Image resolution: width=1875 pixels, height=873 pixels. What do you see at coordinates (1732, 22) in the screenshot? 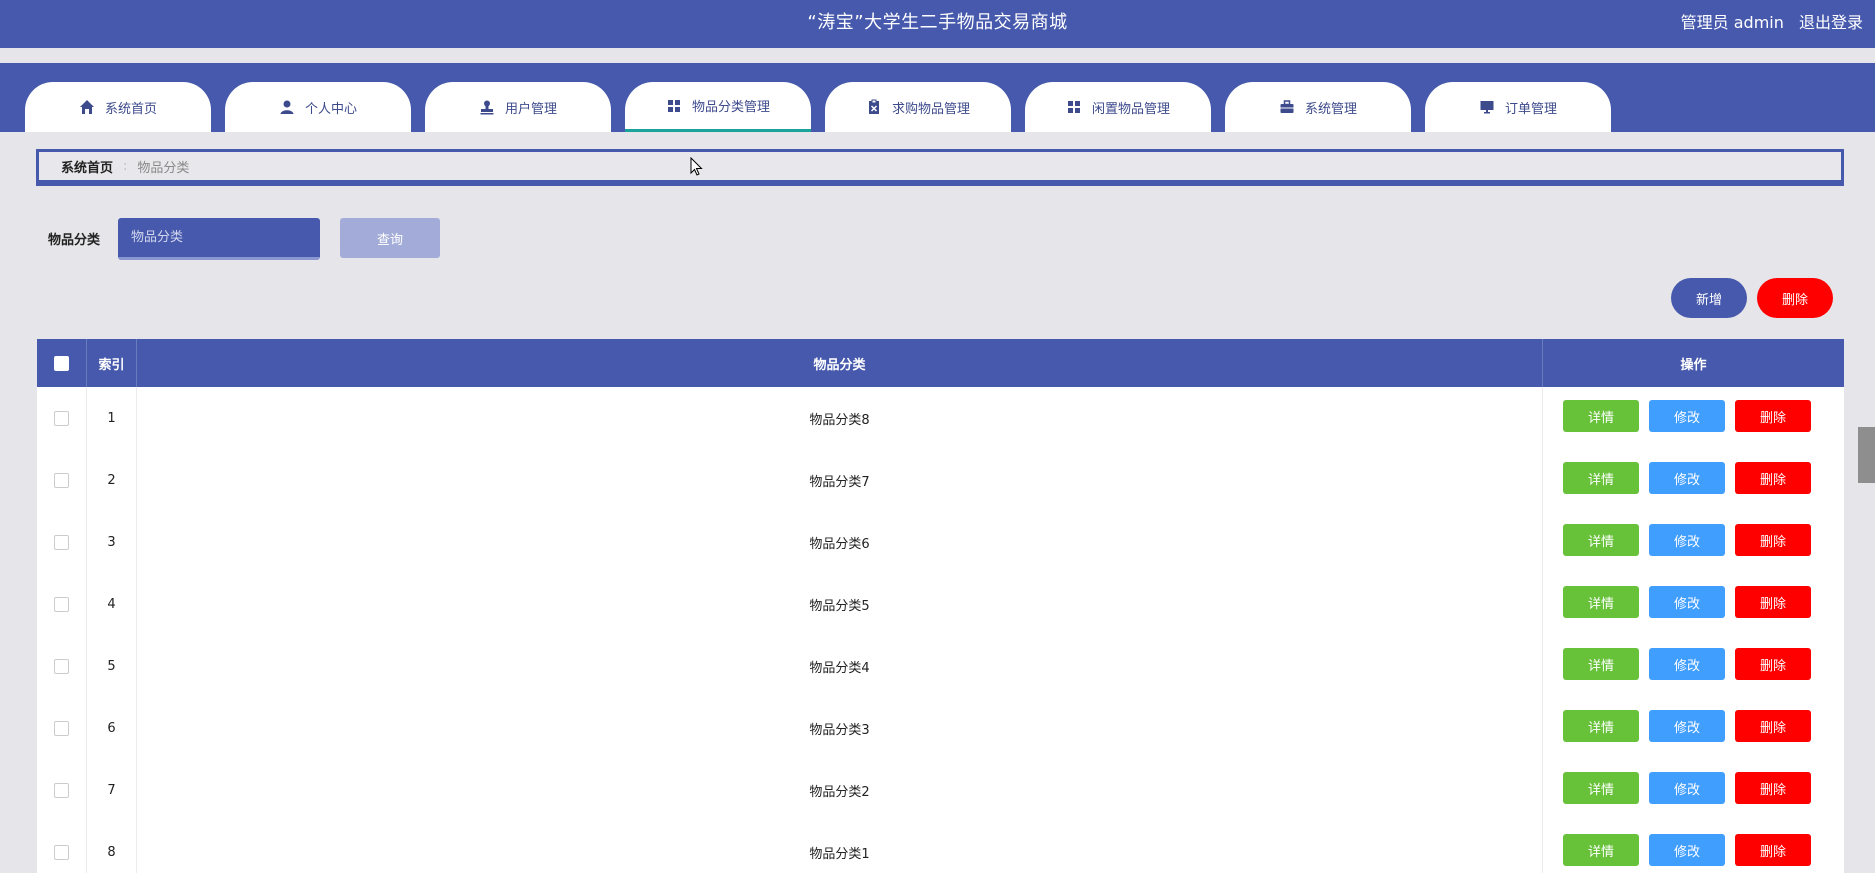
I see `user-role: 管理员 admin` at bounding box center [1732, 22].